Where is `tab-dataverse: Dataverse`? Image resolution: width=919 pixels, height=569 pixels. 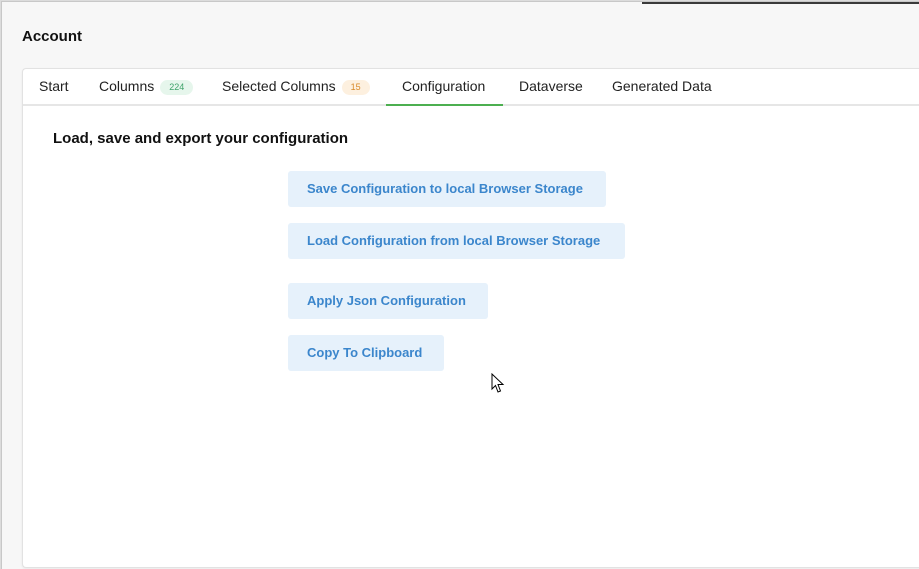 tab-dataverse: Dataverse is located at coordinates (549, 87).